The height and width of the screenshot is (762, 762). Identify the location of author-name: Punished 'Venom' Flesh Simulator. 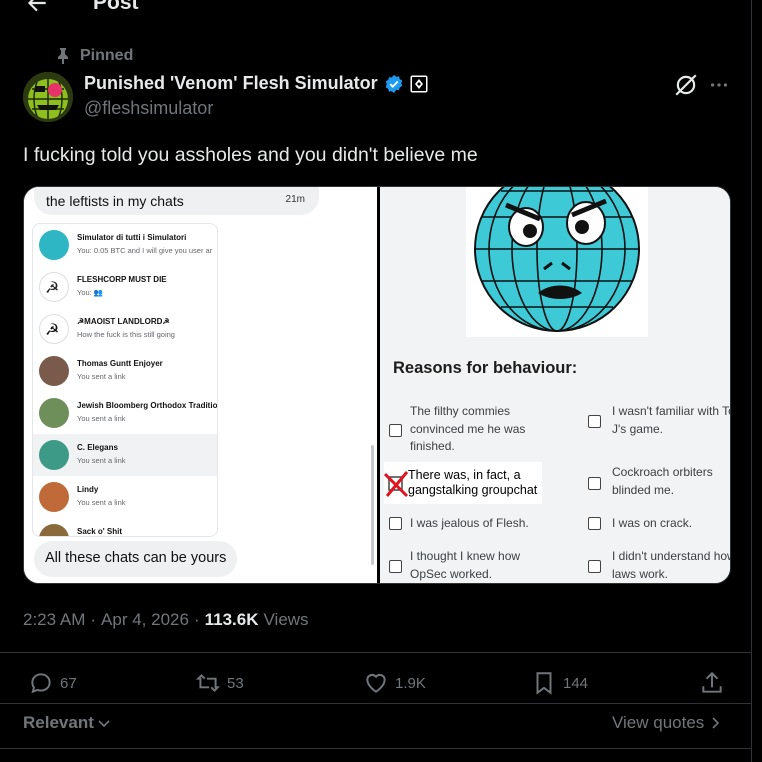
(256, 83).